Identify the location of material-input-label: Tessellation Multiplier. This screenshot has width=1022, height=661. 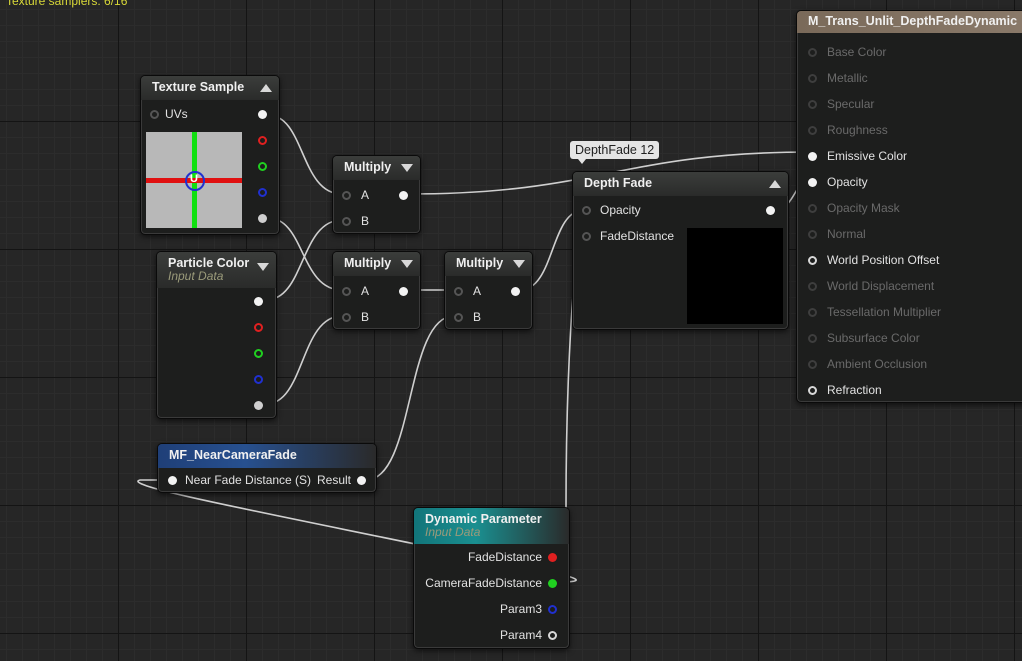
(884, 312).